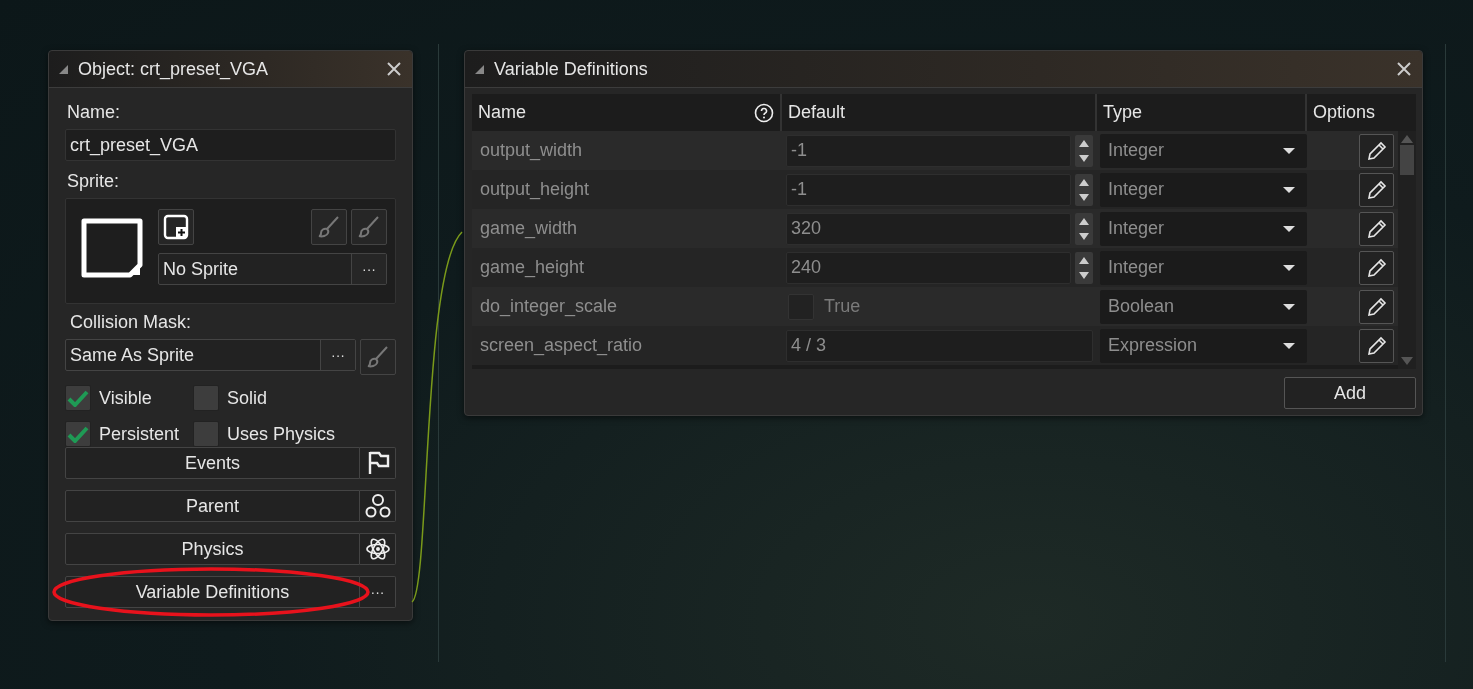 The image size is (1473, 689). What do you see at coordinates (212, 549) in the screenshot?
I see `panel-button: Physics` at bounding box center [212, 549].